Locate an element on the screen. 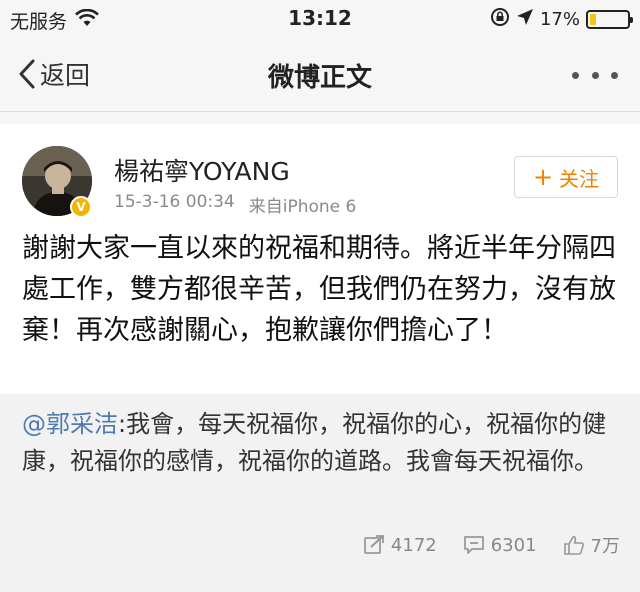 The image size is (640, 592). author-name: 楊祐寧YOYANG is located at coordinates (202, 170).